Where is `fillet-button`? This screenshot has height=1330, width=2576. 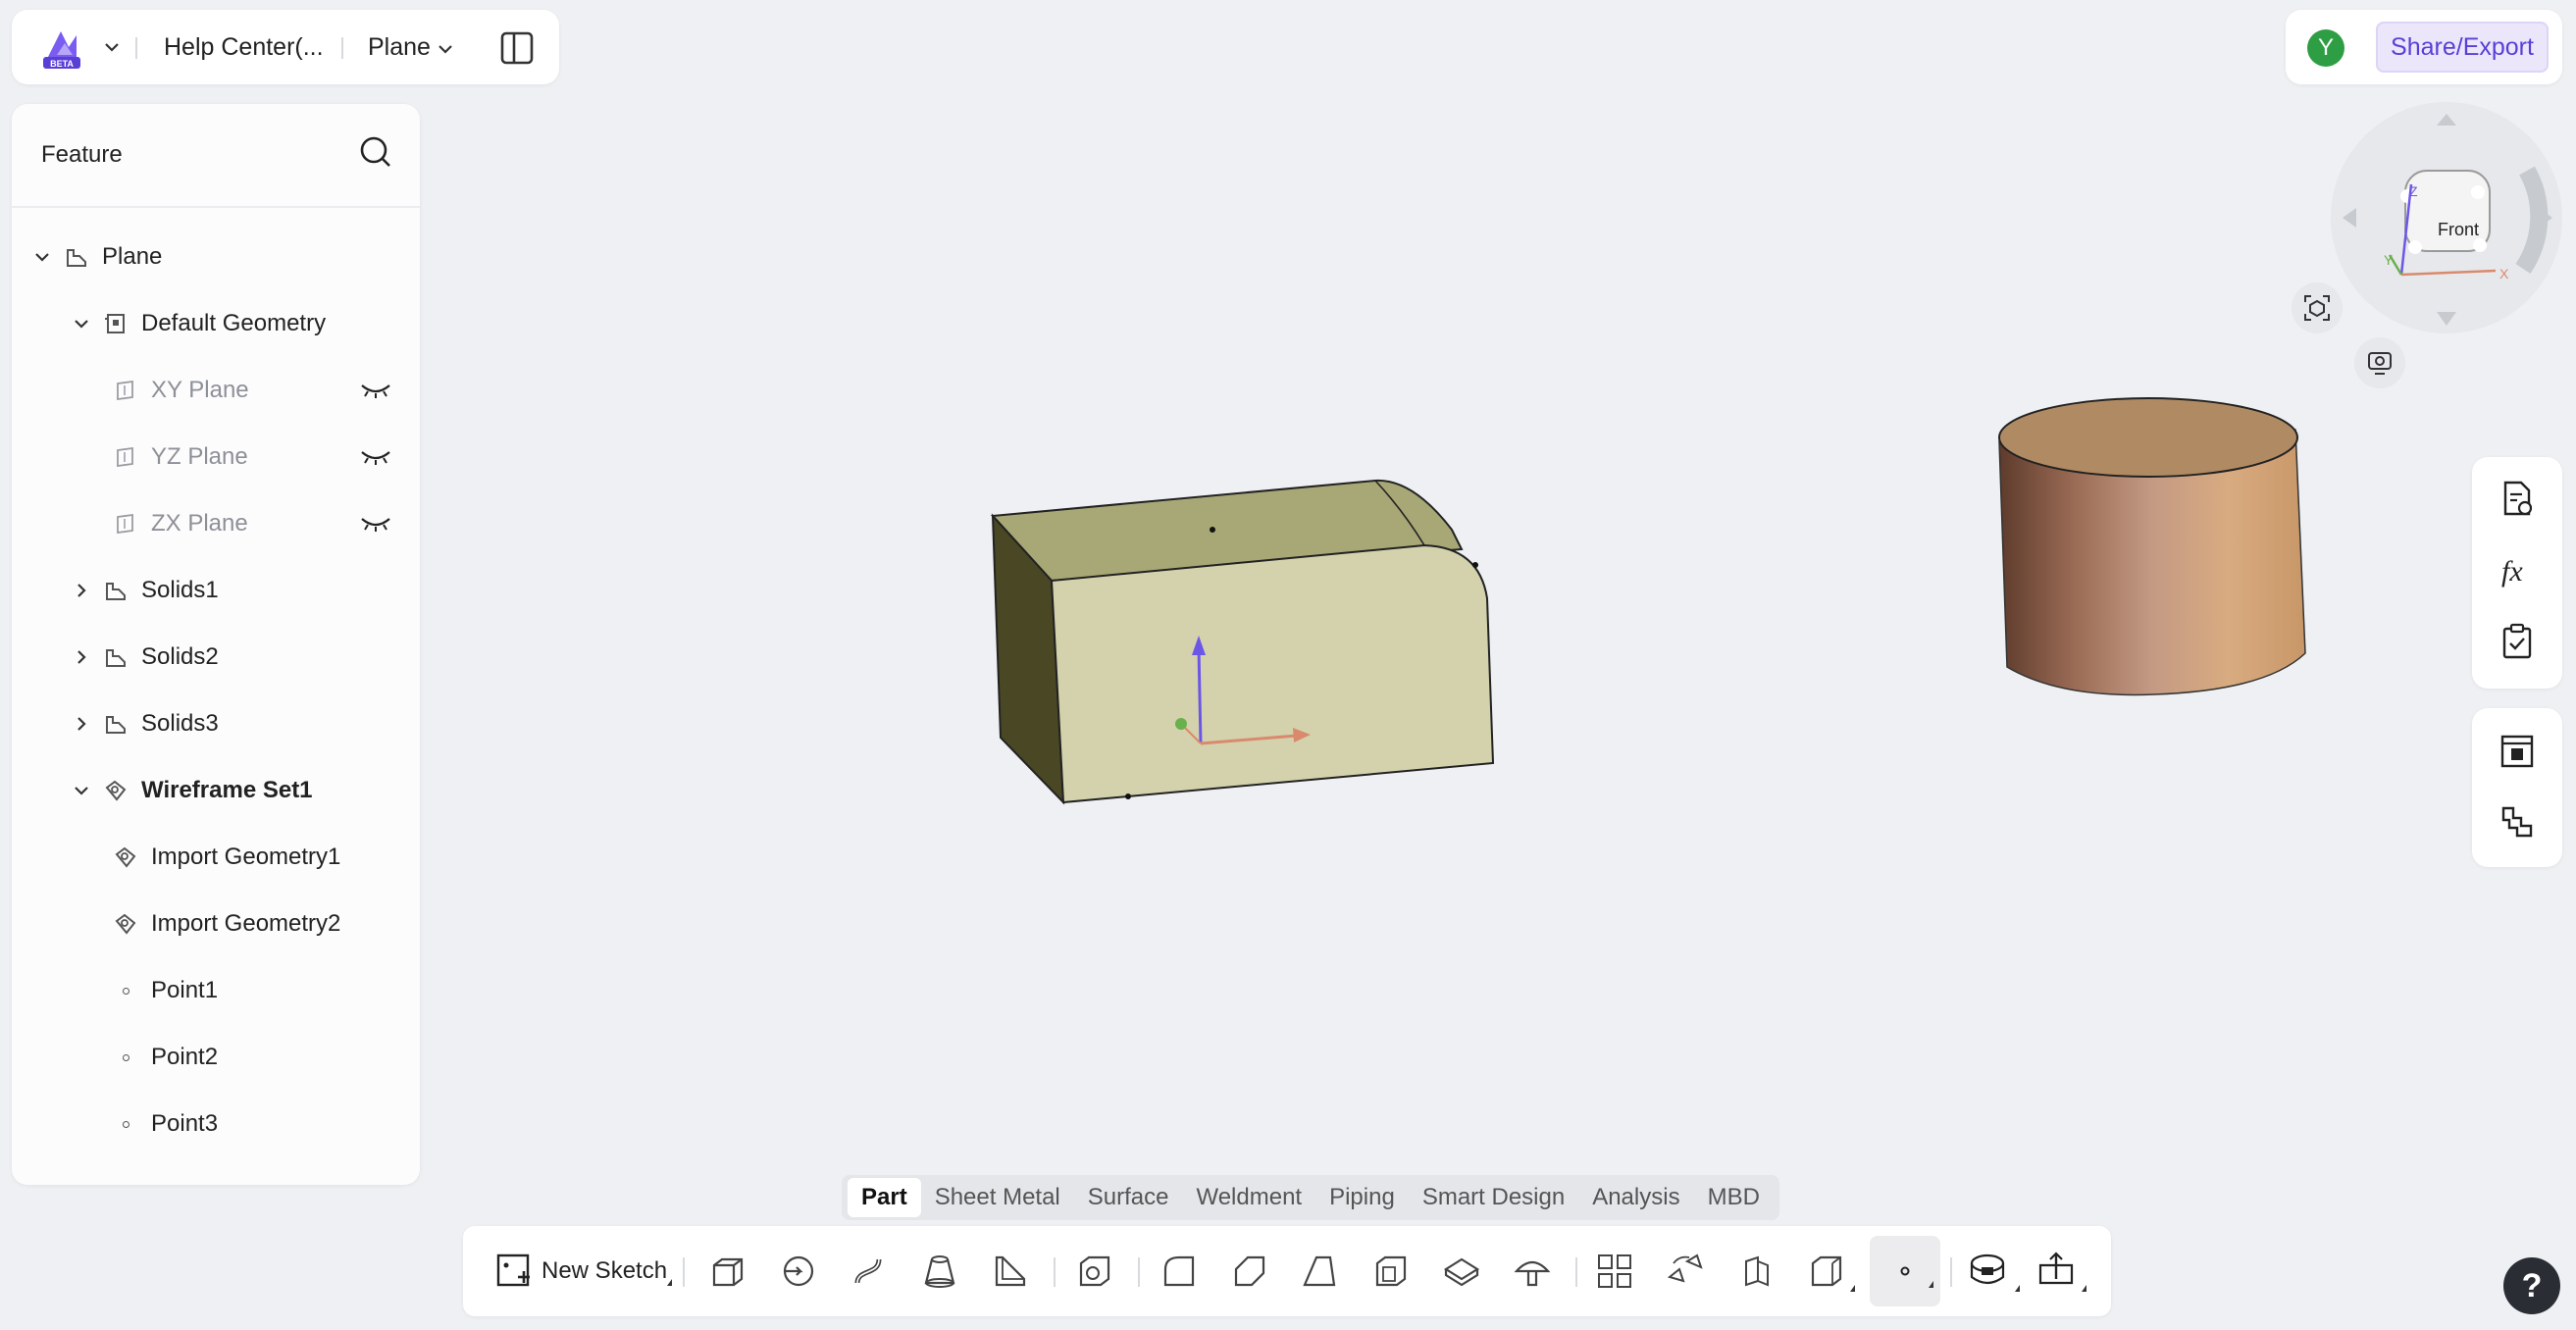
fillet-button is located at coordinates (1179, 1271).